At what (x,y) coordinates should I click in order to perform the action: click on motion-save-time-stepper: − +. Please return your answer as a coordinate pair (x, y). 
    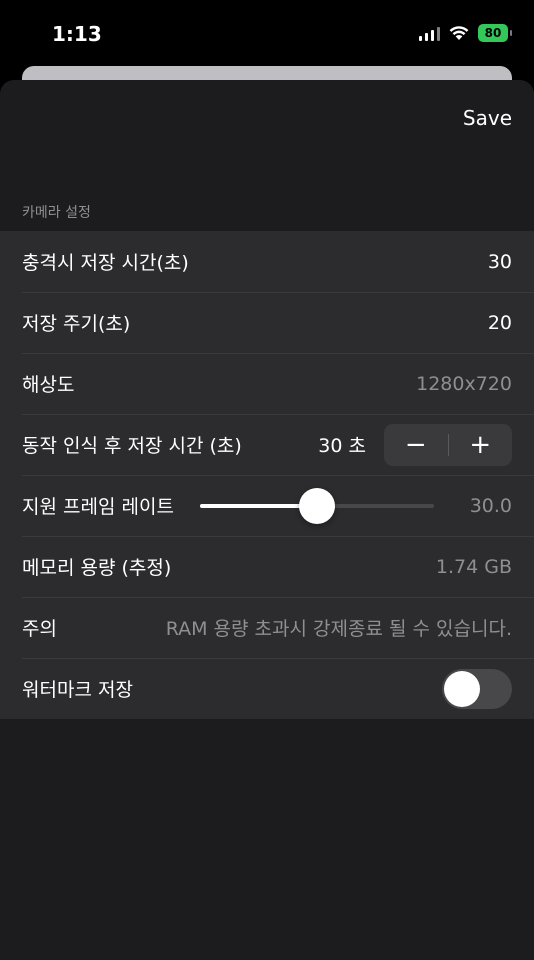
    Looking at the image, I should click on (448, 444).